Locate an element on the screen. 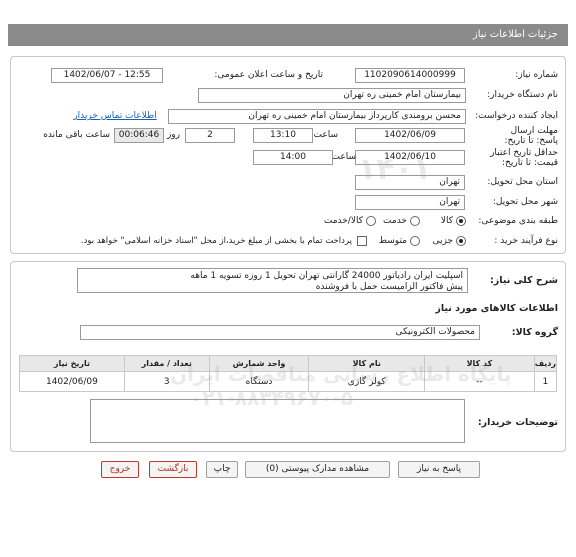 The image size is (576, 557). goods-radio-icon is located at coordinates (461, 221).